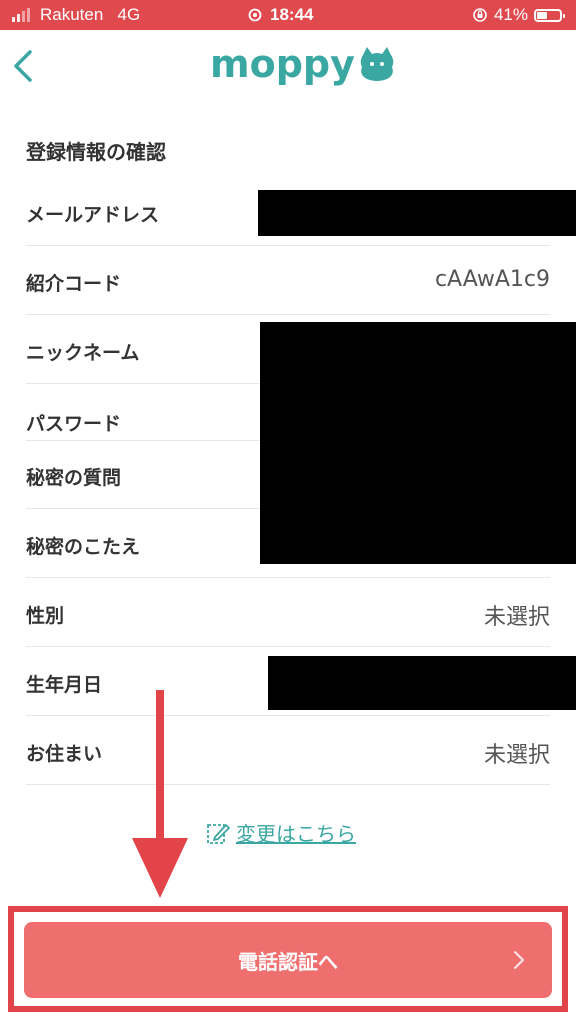 The height and width of the screenshot is (1024, 576). What do you see at coordinates (296, 832) in the screenshot?
I see `change-link-text: 変更はこちら` at bounding box center [296, 832].